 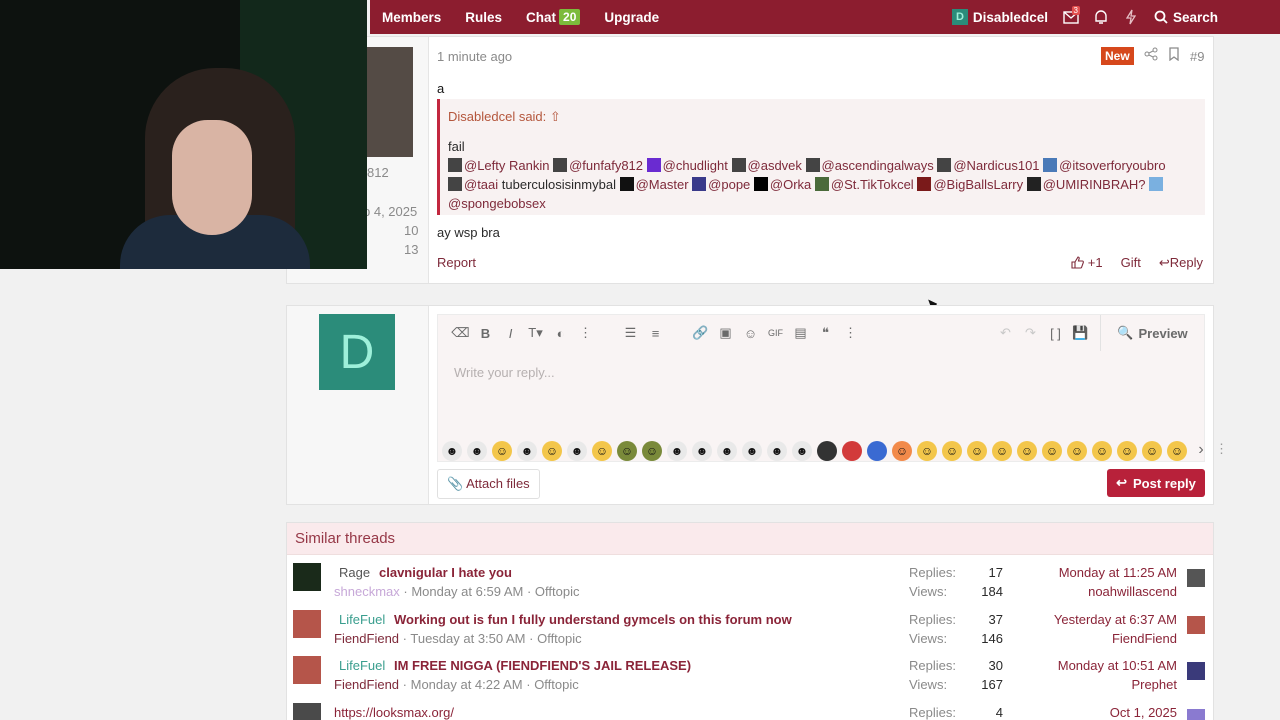 What do you see at coordinates (357, 352) in the screenshot?
I see `reply-avatar: D` at bounding box center [357, 352].